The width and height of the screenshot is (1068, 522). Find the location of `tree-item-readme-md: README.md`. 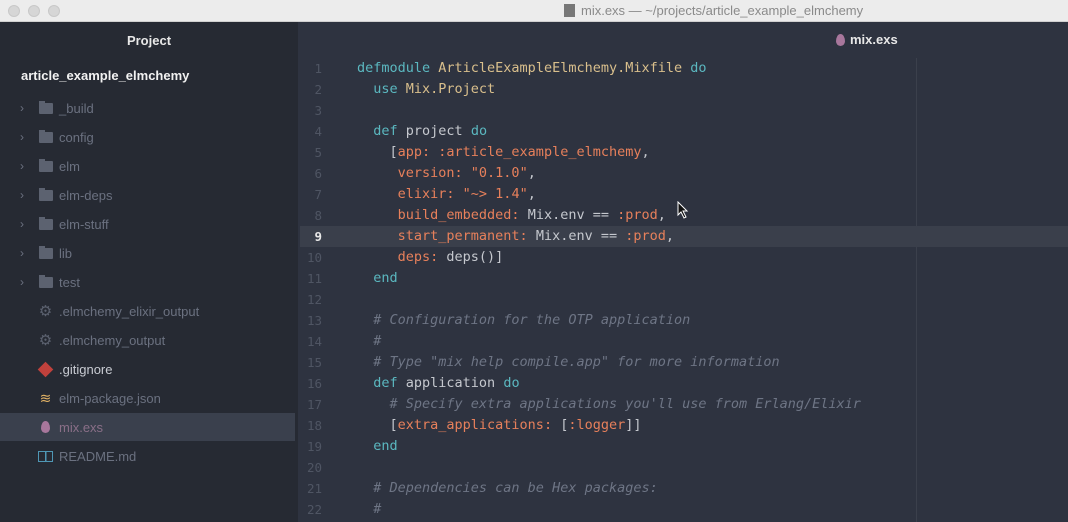

tree-item-readme-md: README.md is located at coordinates (147, 456).